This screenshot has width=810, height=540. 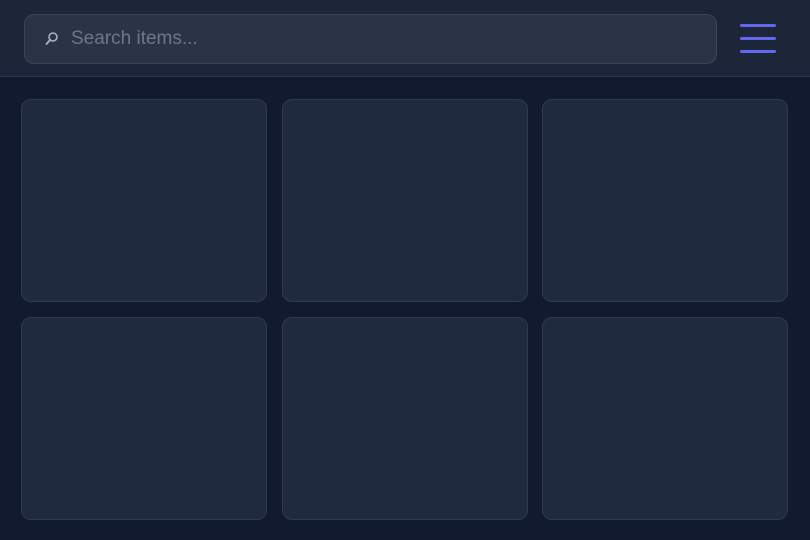 I want to click on hamburger-menu-icon-middle-bar, so click(x=758, y=38).